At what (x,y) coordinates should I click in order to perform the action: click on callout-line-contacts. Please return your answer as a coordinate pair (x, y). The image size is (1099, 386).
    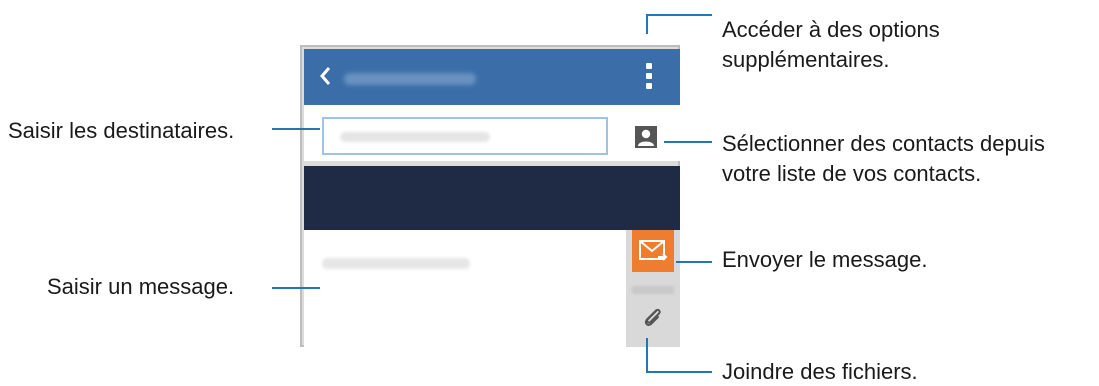
    Looking at the image, I should click on (688, 142).